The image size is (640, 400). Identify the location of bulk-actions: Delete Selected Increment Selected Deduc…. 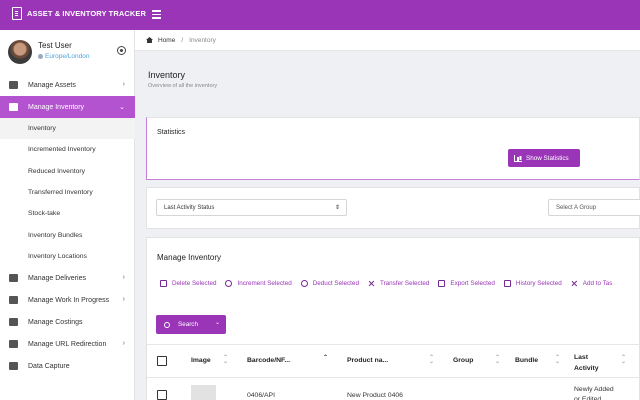
(390, 283).